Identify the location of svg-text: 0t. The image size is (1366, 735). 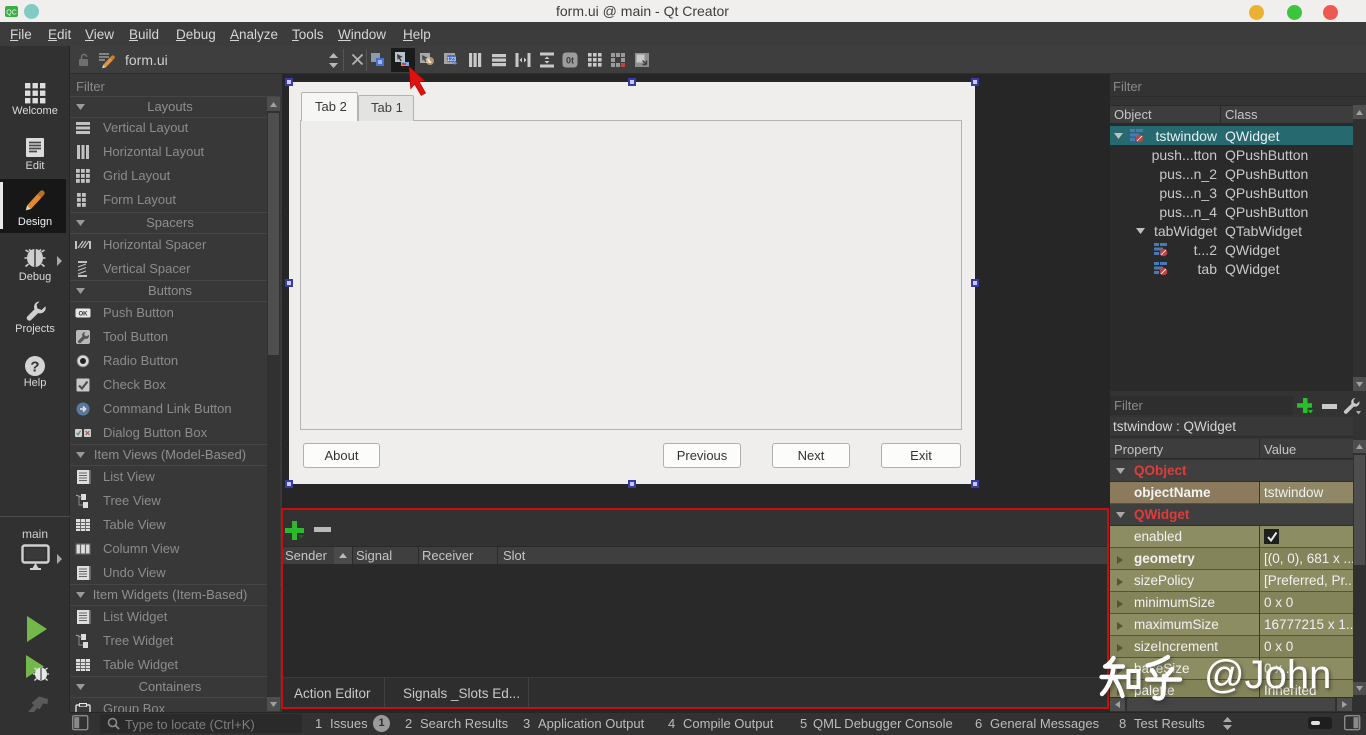
(570, 61).